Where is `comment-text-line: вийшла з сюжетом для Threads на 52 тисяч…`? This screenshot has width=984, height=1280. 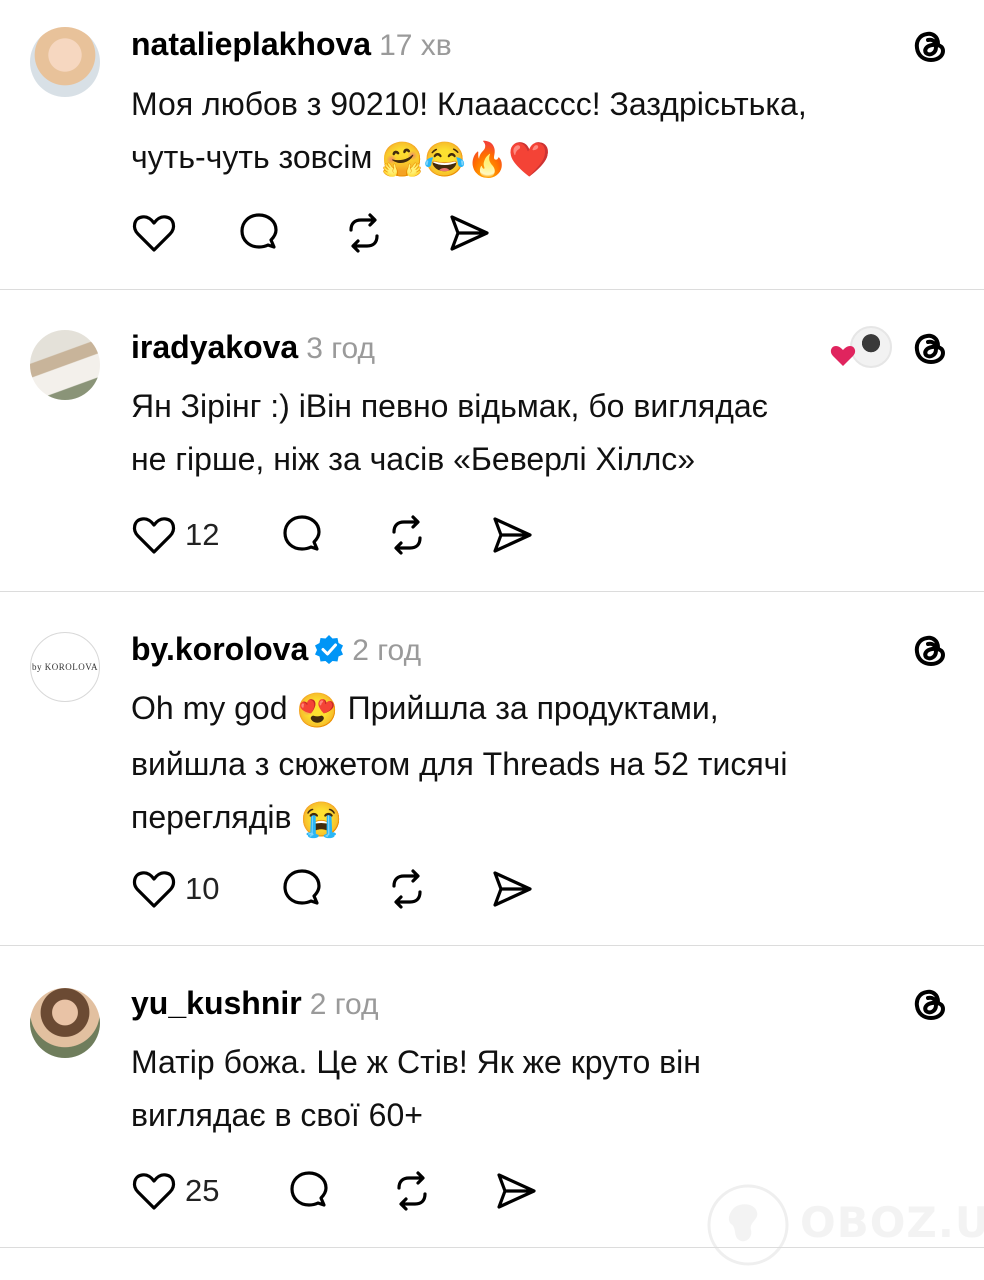
comment-text-line: вийшла з сюжетом для Threads на 52 тисяч… is located at coordinates (459, 764).